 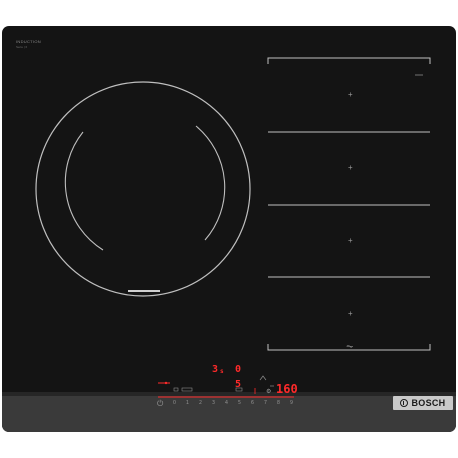 I want to click on scale-step-4: 4, so click(x=226, y=403).